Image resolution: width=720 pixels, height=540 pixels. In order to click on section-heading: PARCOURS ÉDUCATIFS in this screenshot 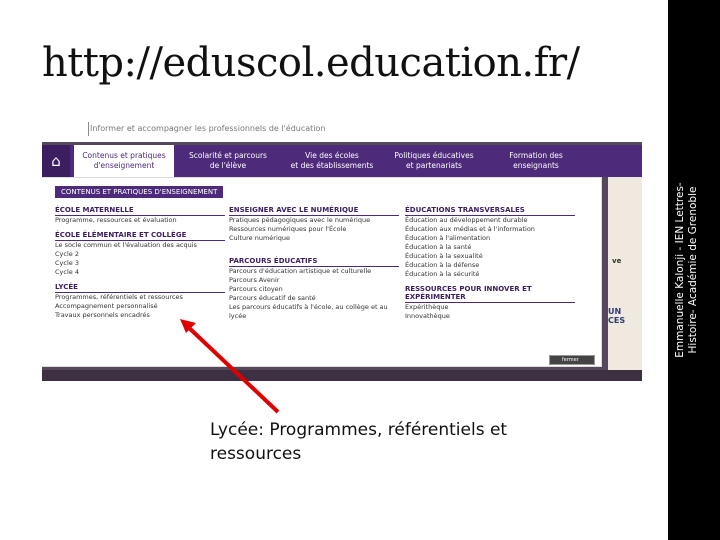, I will do `click(314, 262)`.